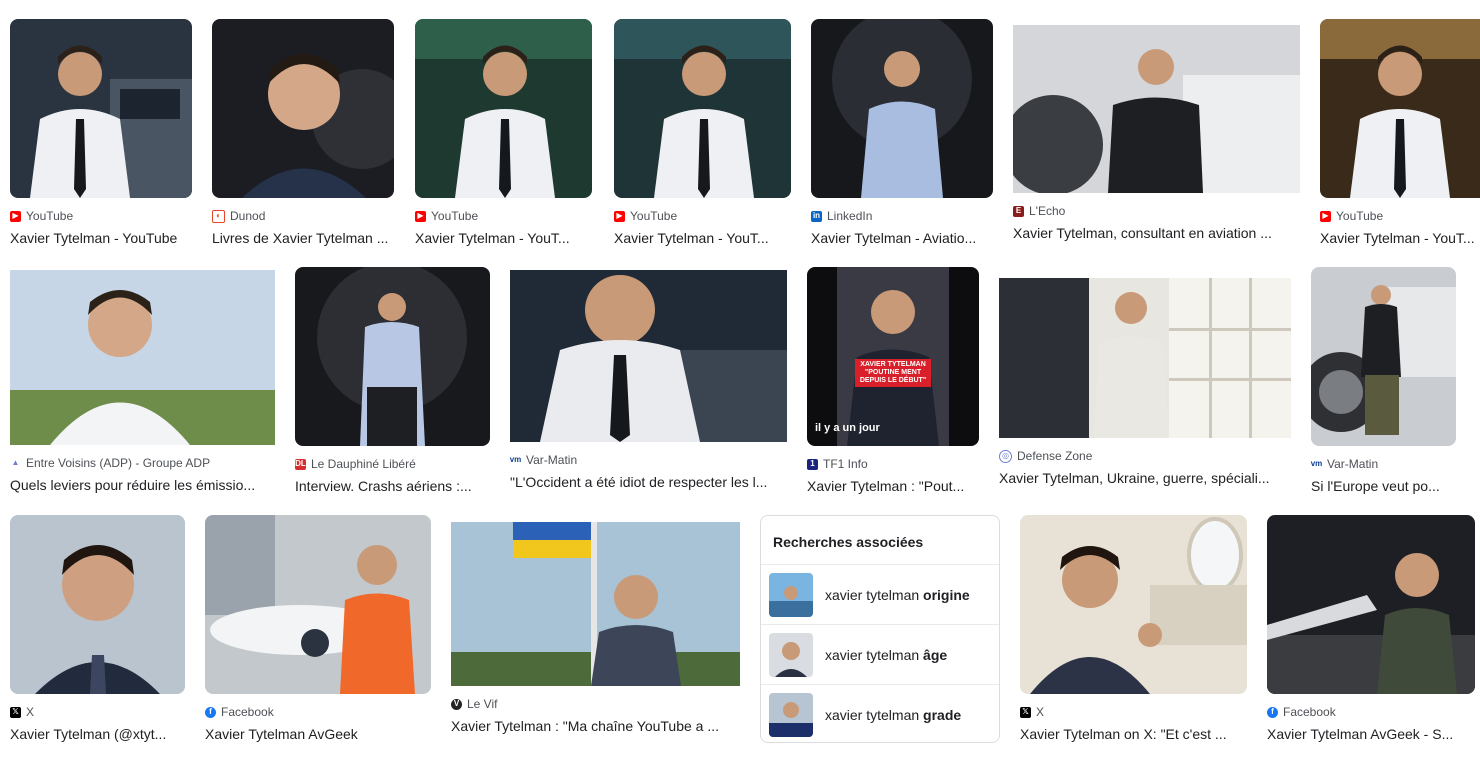  Describe the element at coordinates (850, 216) in the screenshot. I see `result-source: LinkedIn` at that location.